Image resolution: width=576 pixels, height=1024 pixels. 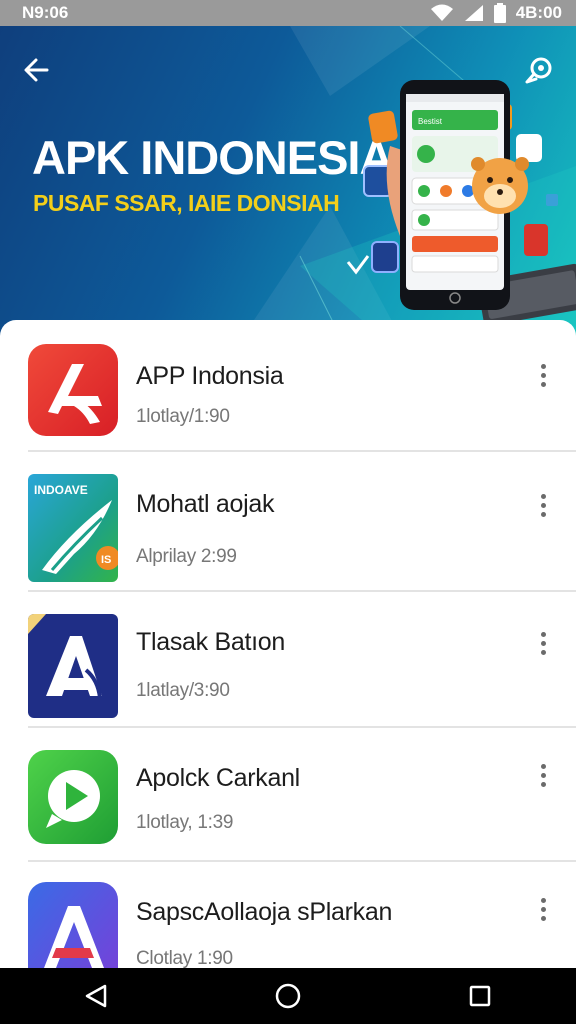 I want to click on app-meta: 1lotlay, 1:39, so click(x=185, y=822).